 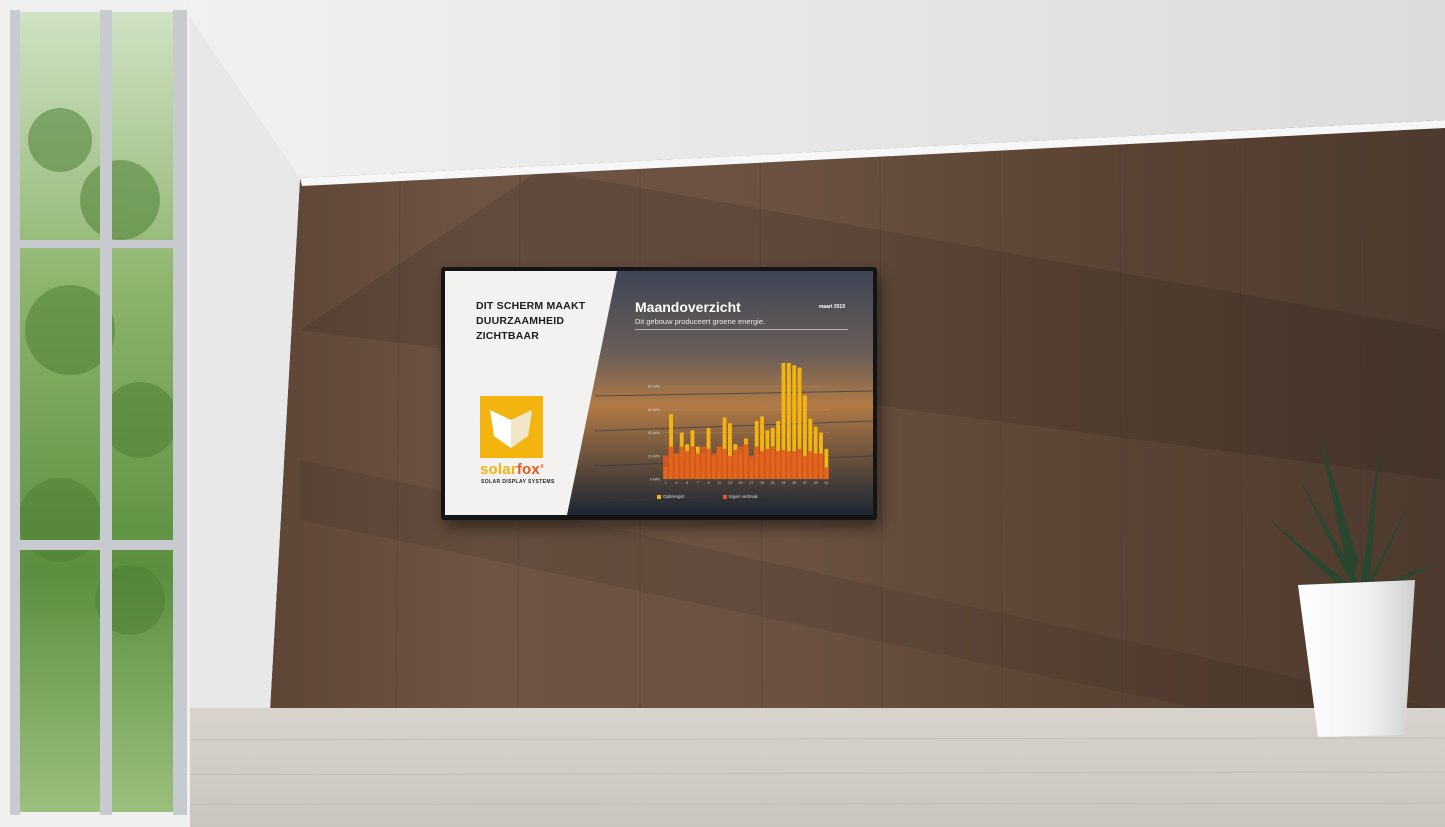 I want to click on legend-swatch-production, so click(x=659, y=496).